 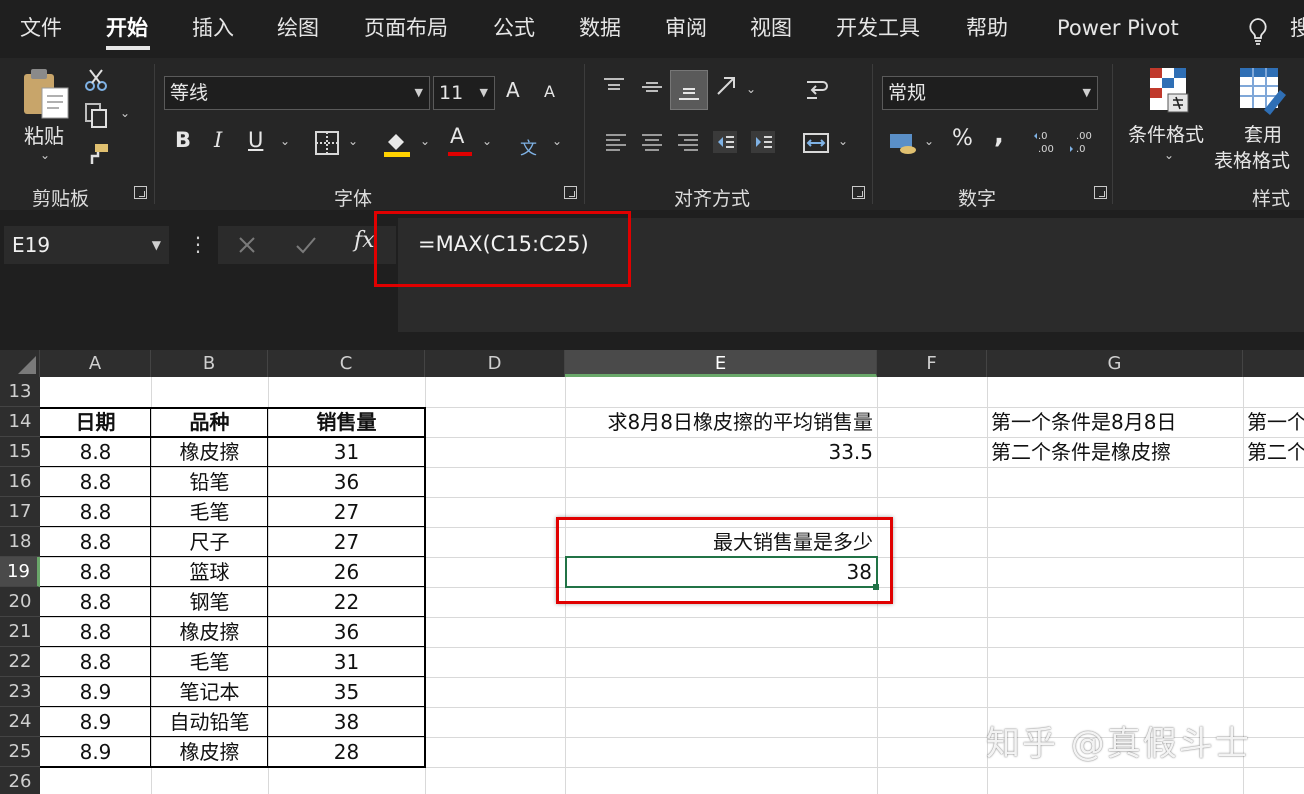 What do you see at coordinates (1252, 159) in the screenshot?
I see `format-as-table-label-2: 表格格式` at bounding box center [1252, 159].